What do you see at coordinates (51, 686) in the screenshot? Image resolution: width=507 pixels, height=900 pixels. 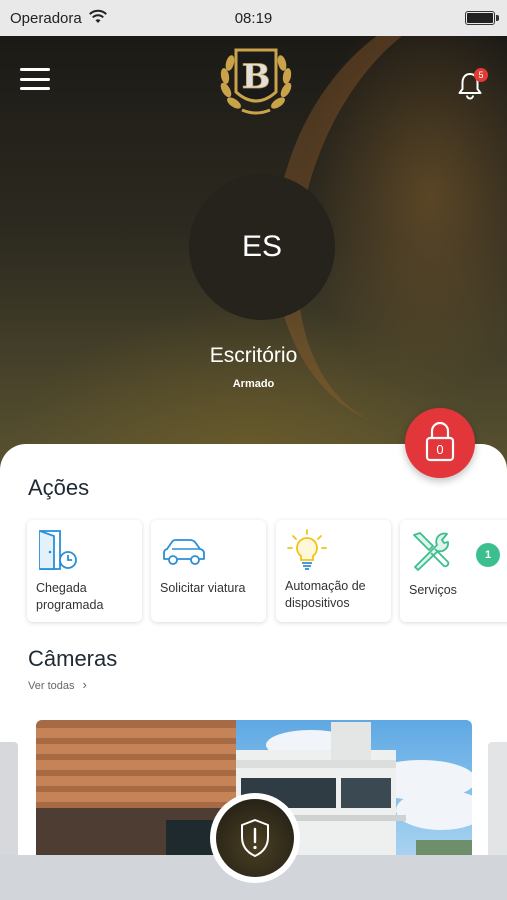 I see `see-all-label: Ver todas` at bounding box center [51, 686].